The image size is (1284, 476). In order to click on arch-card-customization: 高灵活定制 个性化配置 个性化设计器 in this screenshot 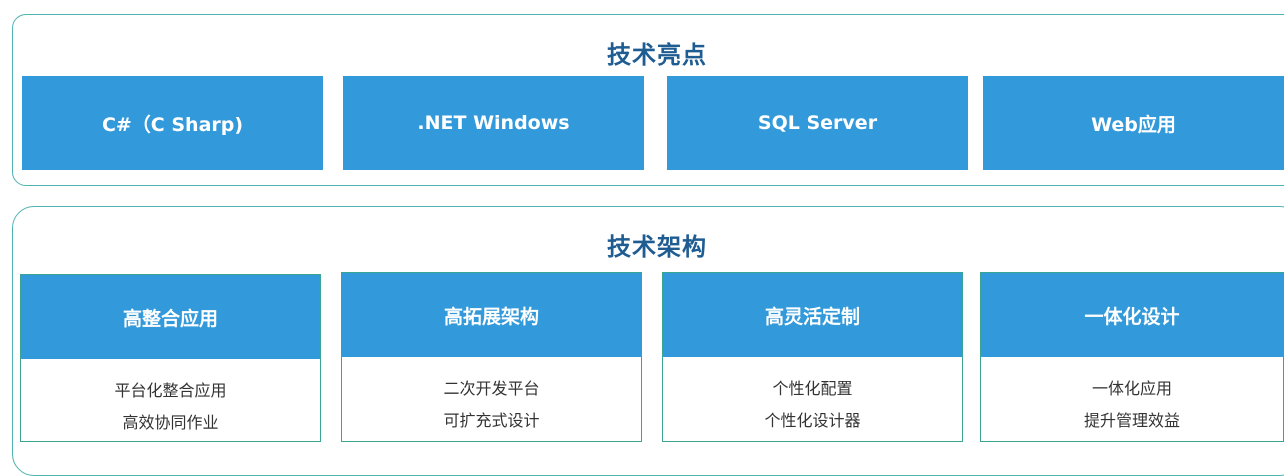, I will do `click(812, 357)`.